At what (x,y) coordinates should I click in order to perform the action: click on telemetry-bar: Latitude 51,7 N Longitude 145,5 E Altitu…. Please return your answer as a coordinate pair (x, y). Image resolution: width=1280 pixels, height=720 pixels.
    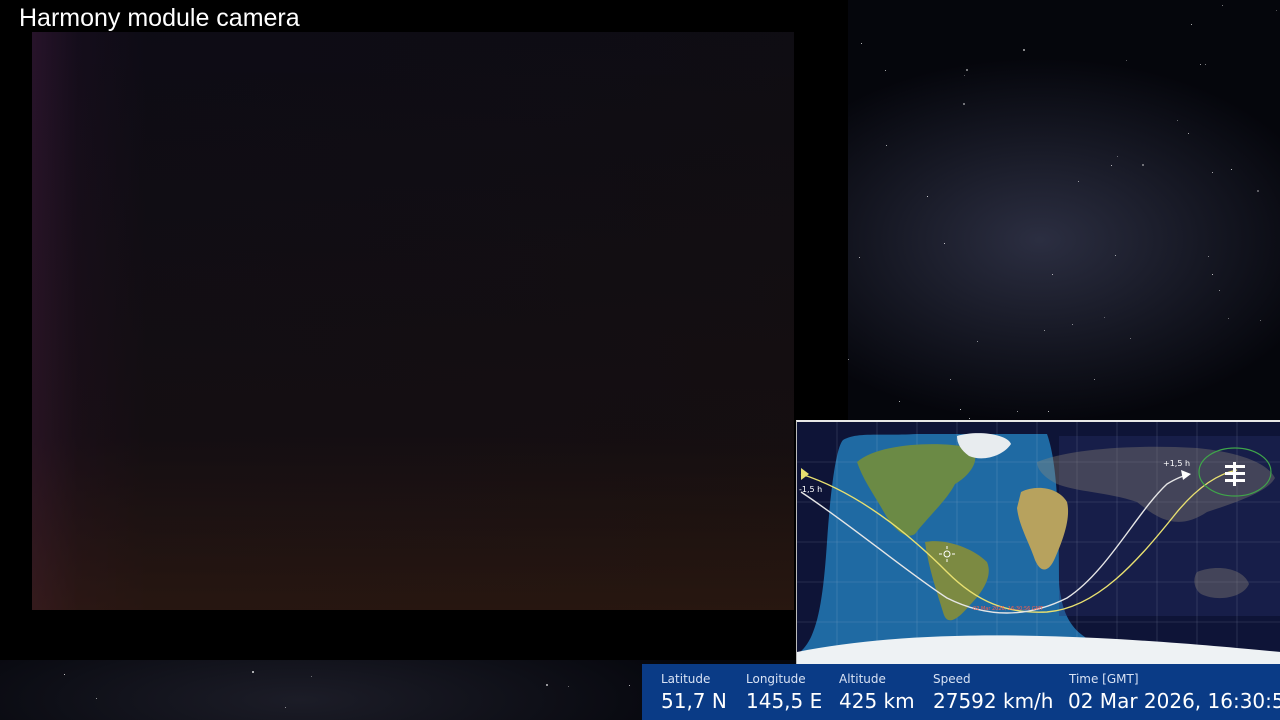
    Looking at the image, I should click on (961, 692).